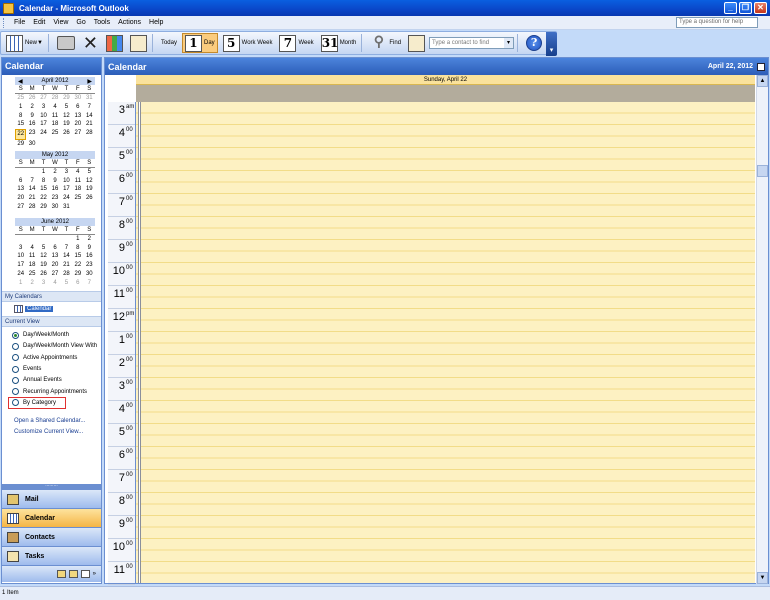  I want to click on view-day-week-month: Day/Week/Month, so click(56, 335).